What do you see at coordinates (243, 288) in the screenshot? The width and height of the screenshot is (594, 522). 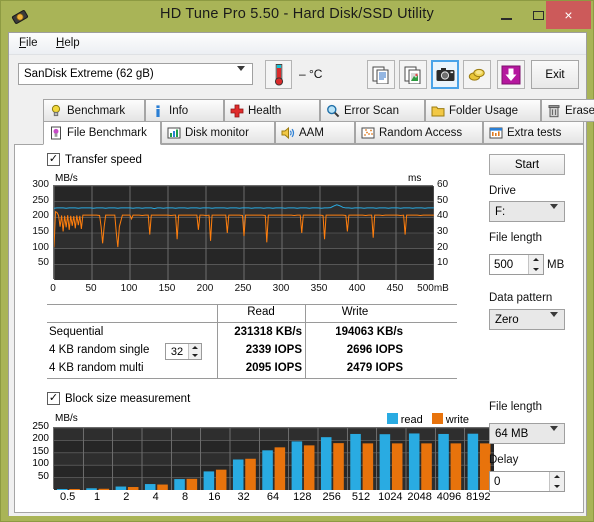 I see `chart1-xtick: 250` at bounding box center [243, 288].